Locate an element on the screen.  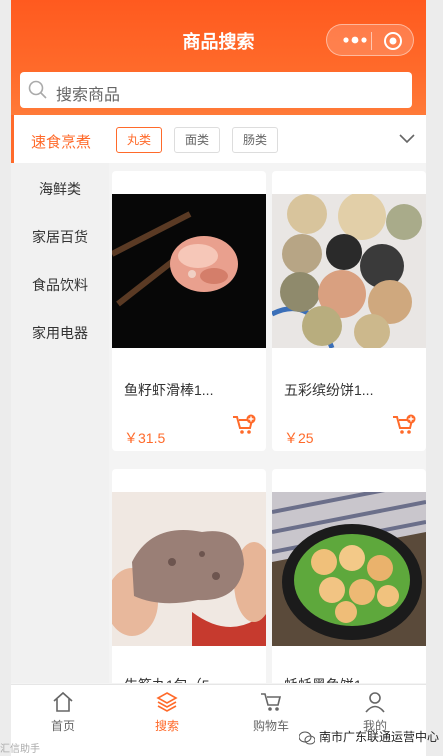
product-image-fish-cakes is located at coordinates (349, 271).